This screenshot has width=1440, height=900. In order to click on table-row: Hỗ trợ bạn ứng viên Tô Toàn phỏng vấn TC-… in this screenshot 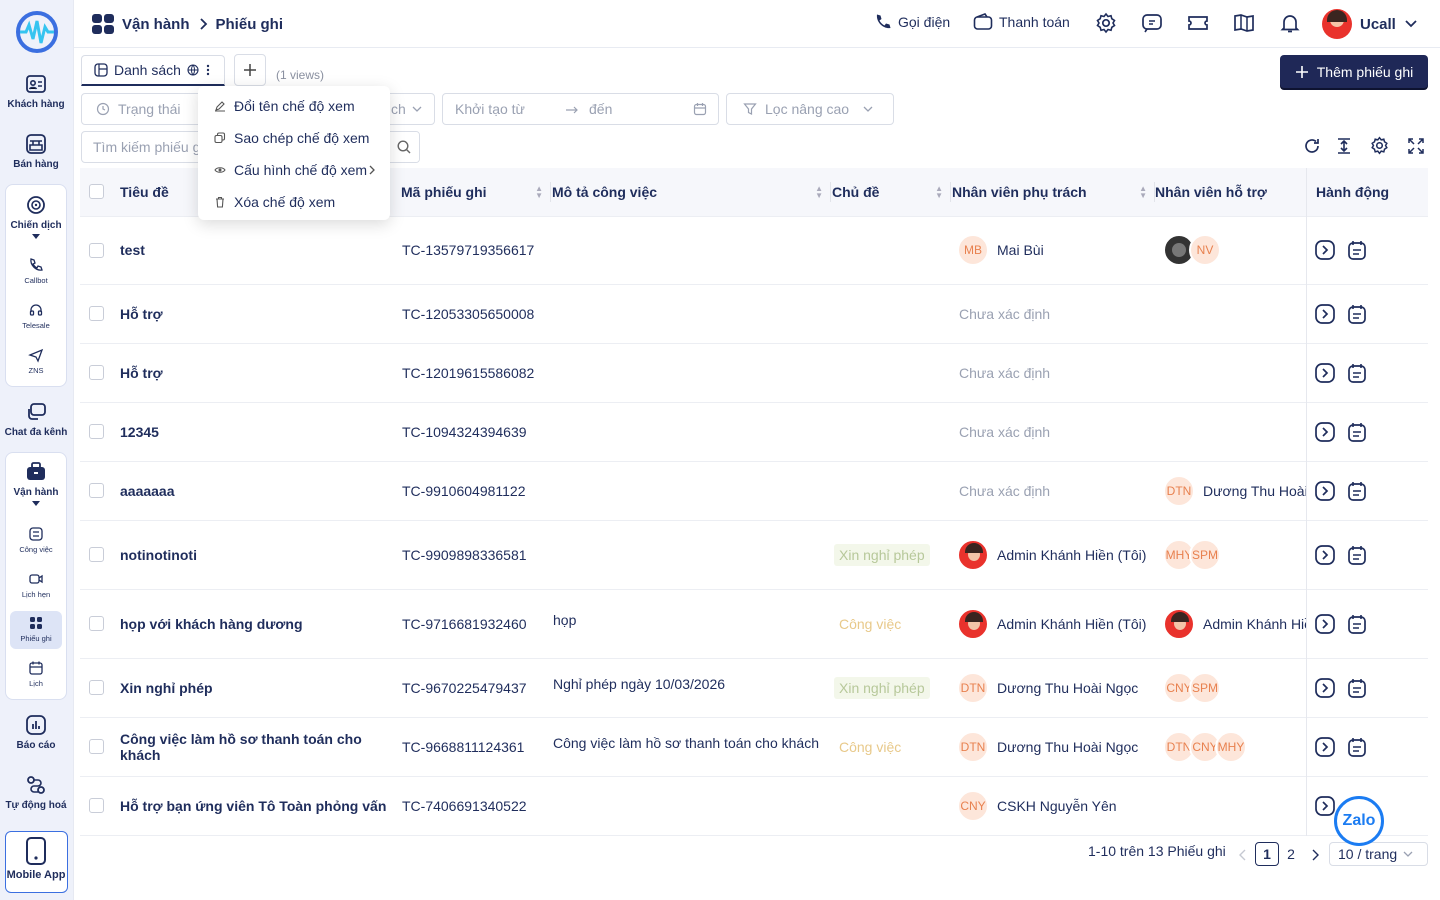, I will do `click(754, 806)`.